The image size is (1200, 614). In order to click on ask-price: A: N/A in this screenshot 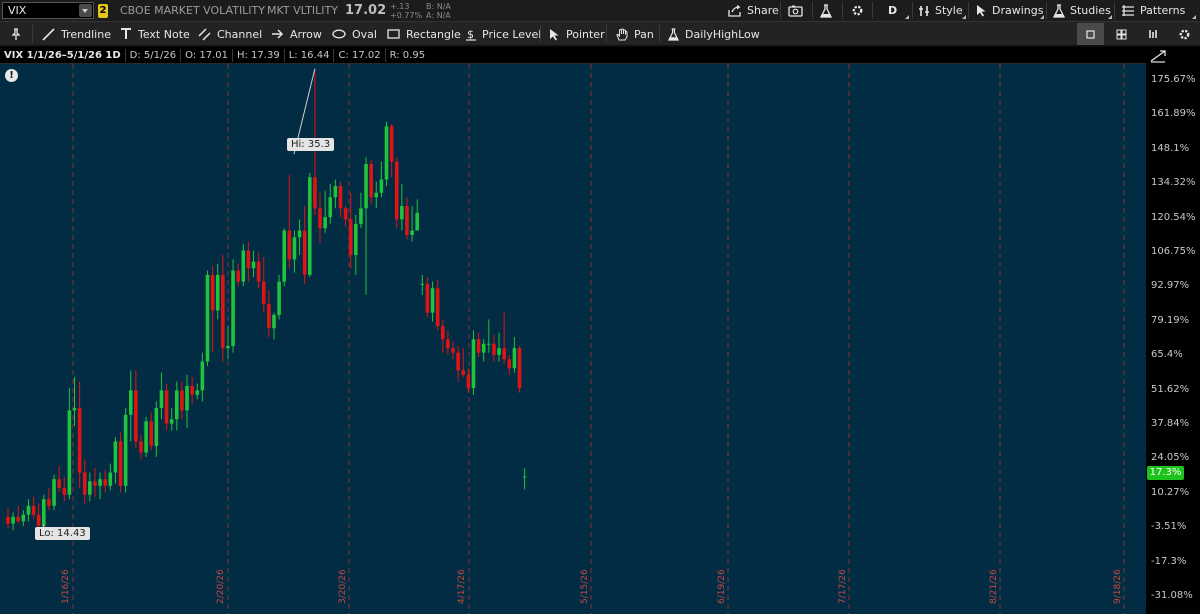, I will do `click(438, 15)`.